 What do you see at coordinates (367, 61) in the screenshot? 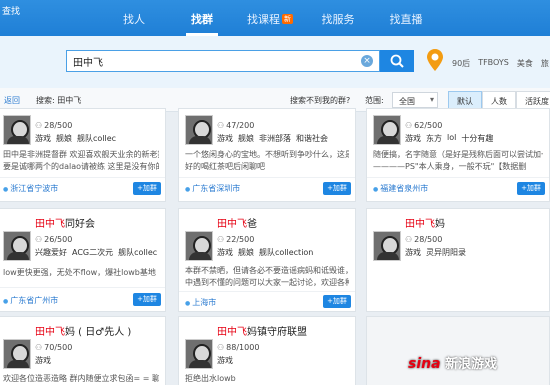
I see `clear-icon: ×` at bounding box center [367, 61].